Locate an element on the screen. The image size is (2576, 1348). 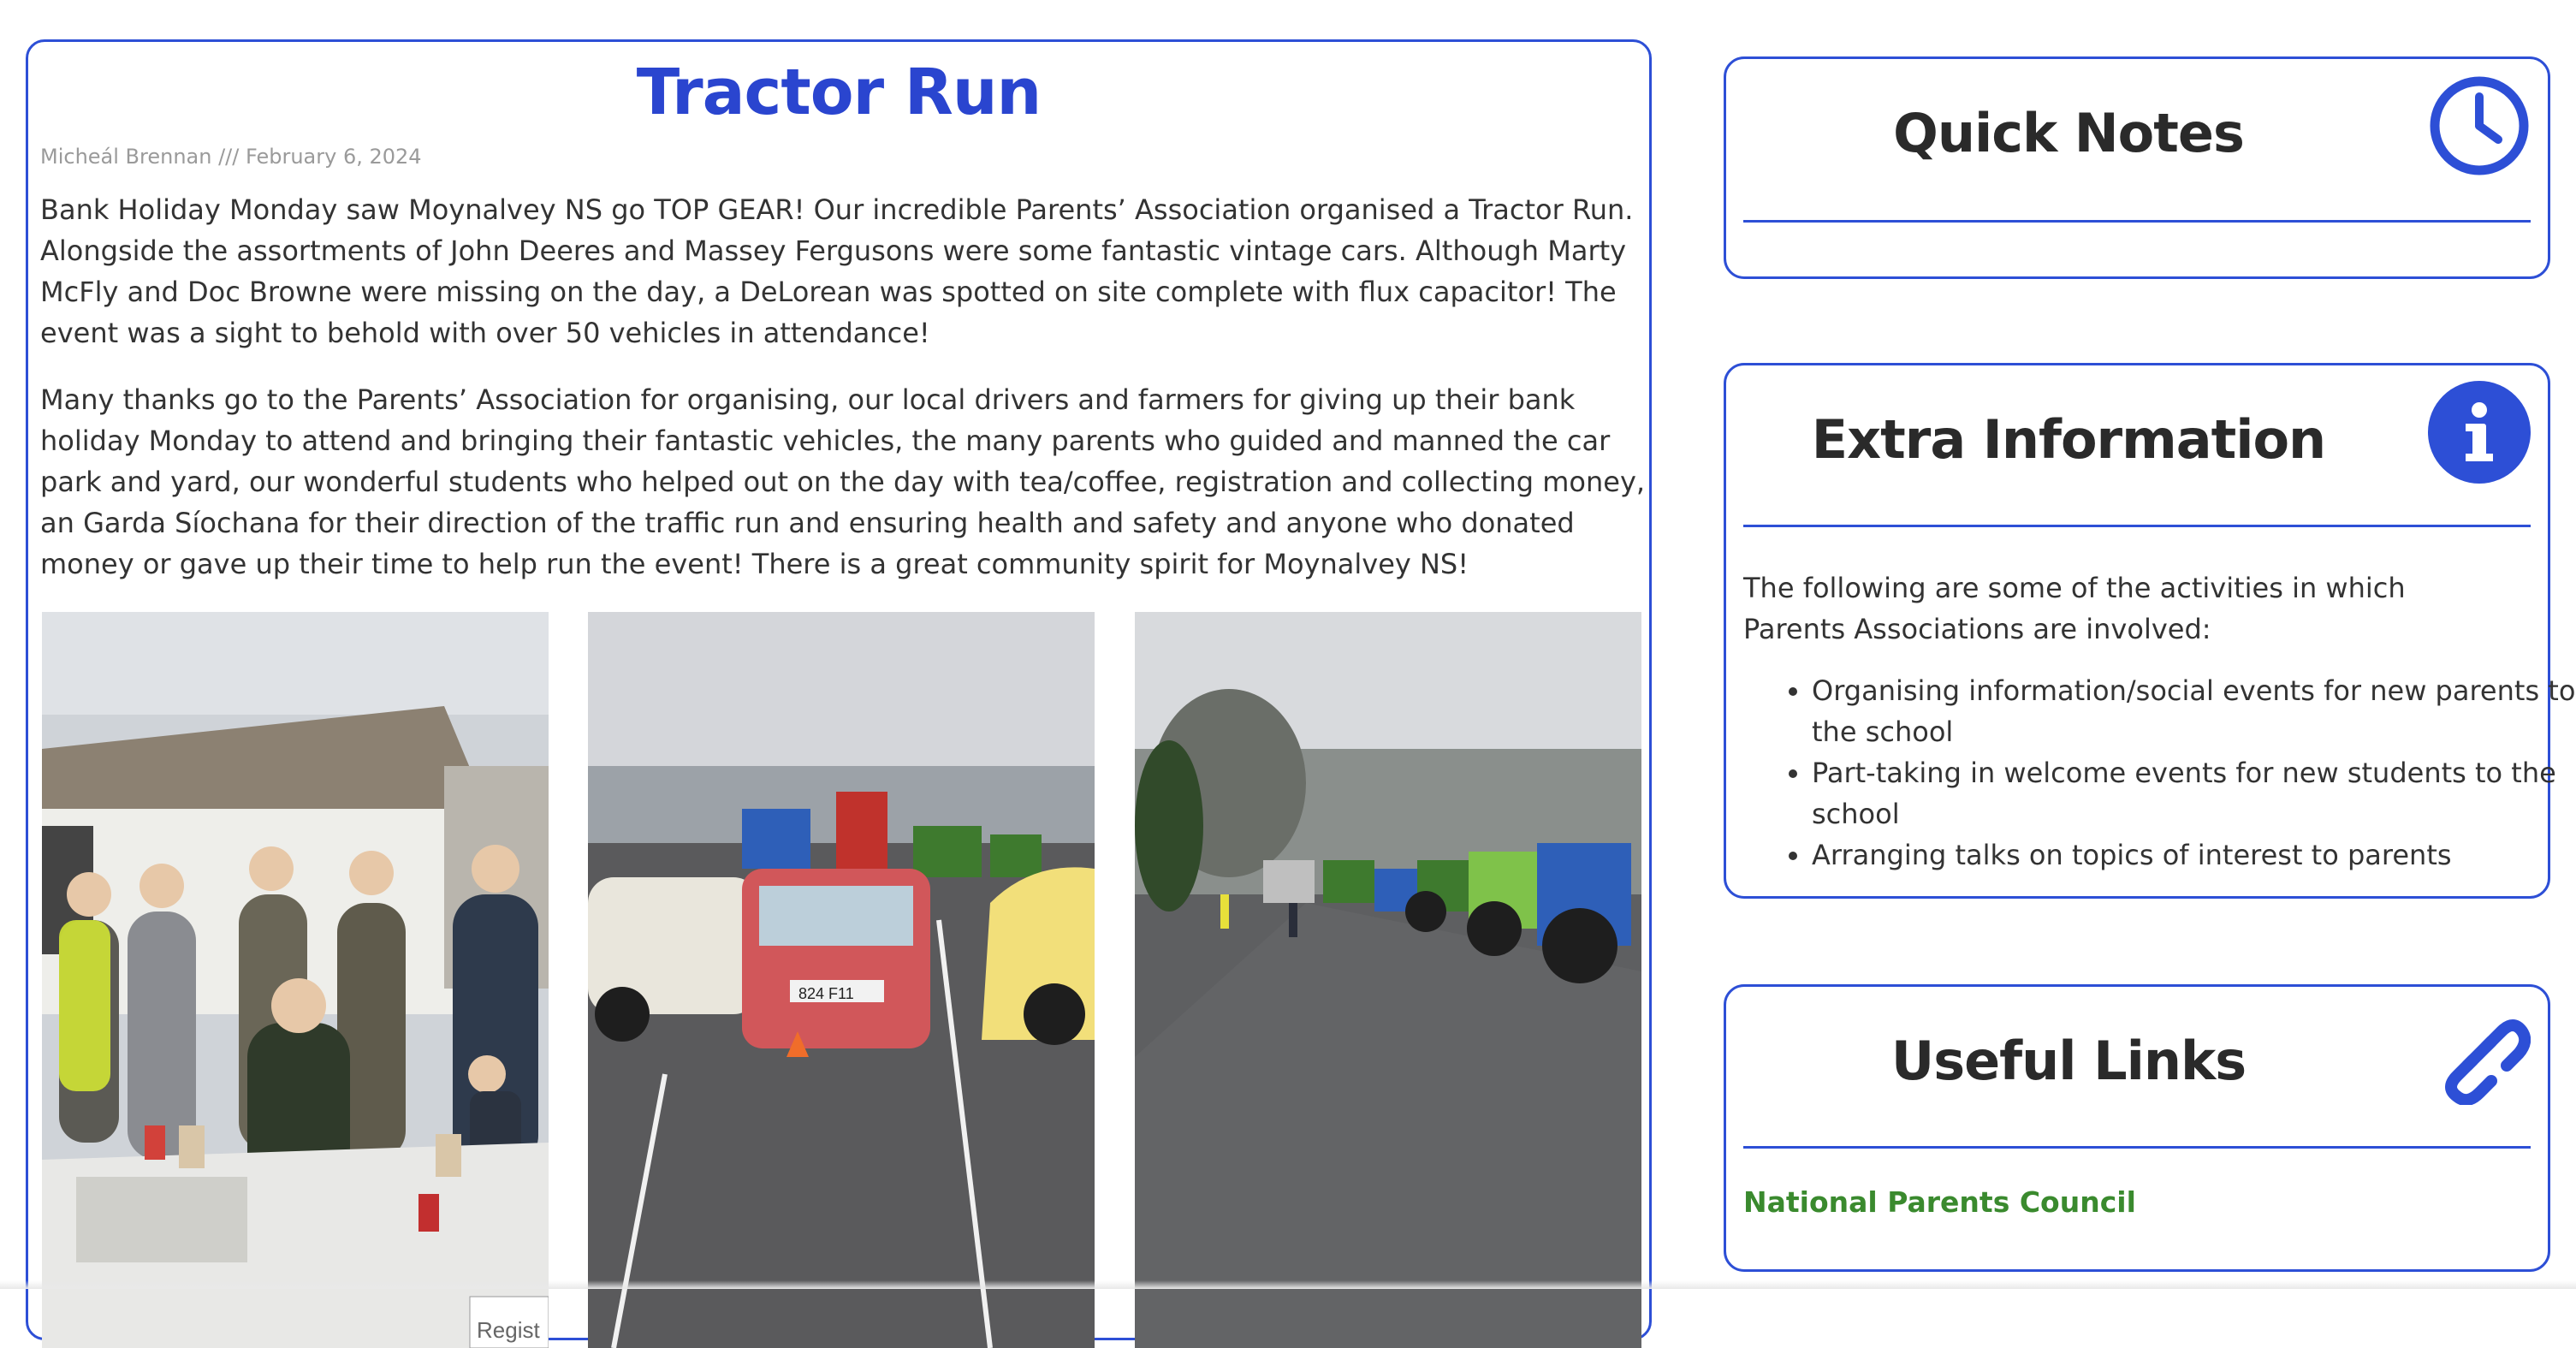
article-byline: Micheál Brennan /// February 6, 2024 is located at coordinates (231, 157).